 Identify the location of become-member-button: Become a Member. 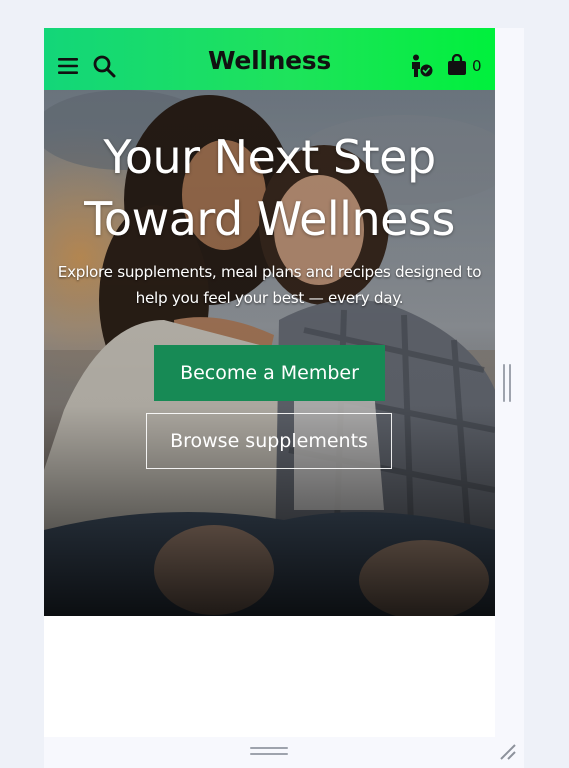
(269, 373).